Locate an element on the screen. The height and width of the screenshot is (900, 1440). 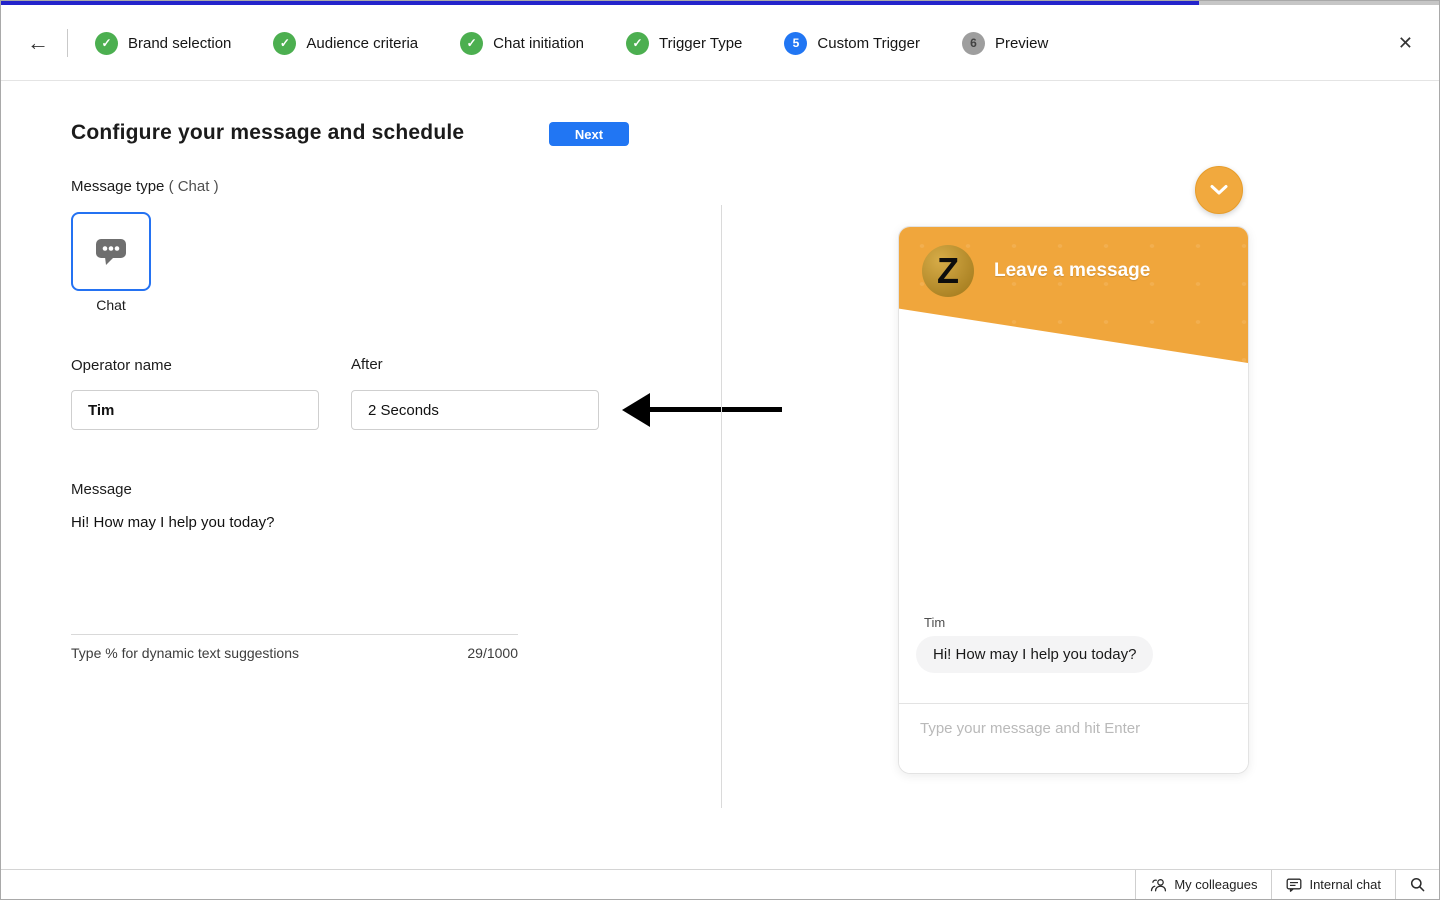
internal-chat-icon is located at coordinates (1294, 885).